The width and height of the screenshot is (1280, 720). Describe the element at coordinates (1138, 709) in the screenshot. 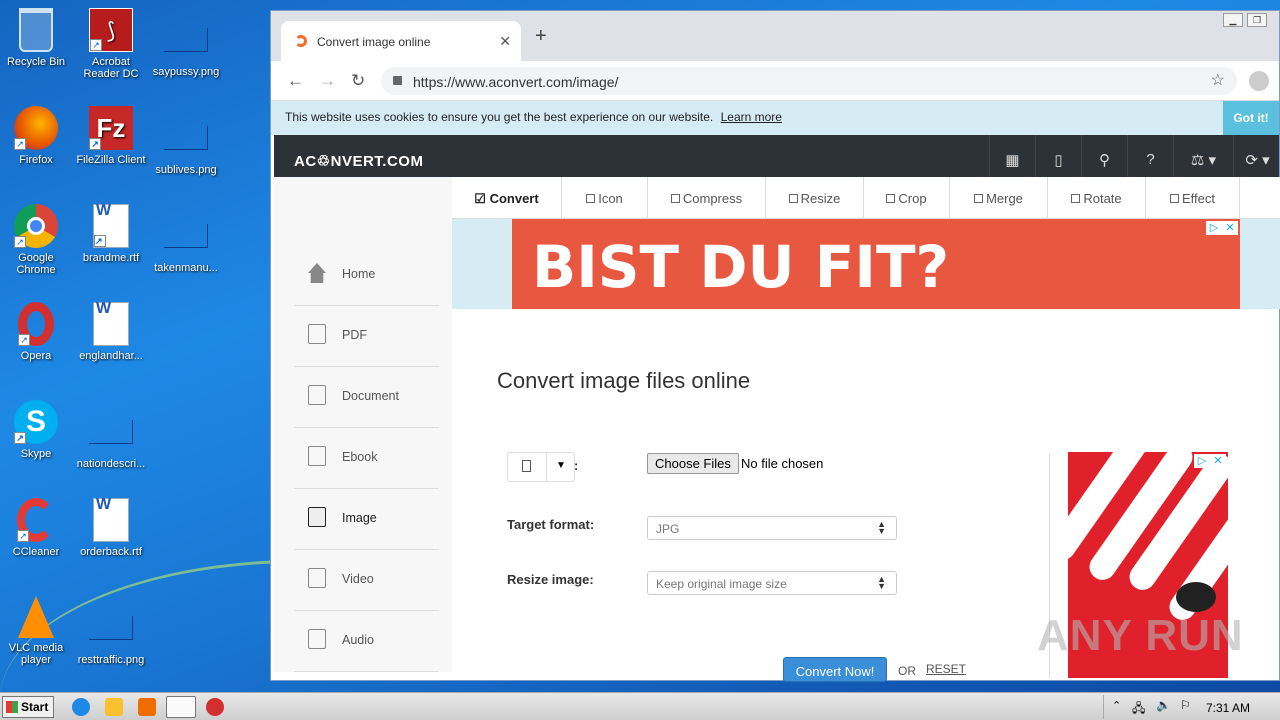

I see `network-icon: 🖧` at that location.